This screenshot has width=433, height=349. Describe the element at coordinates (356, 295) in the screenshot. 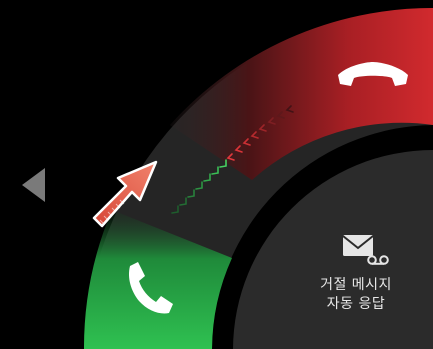

I see `reject-message-label: 거절 메시지 자동 응답` at that location.